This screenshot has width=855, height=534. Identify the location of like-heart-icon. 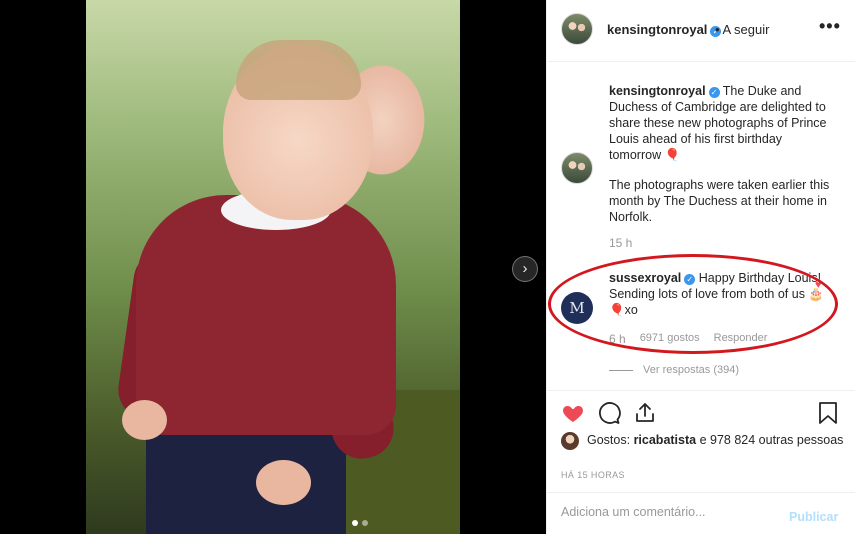
(573, 413).